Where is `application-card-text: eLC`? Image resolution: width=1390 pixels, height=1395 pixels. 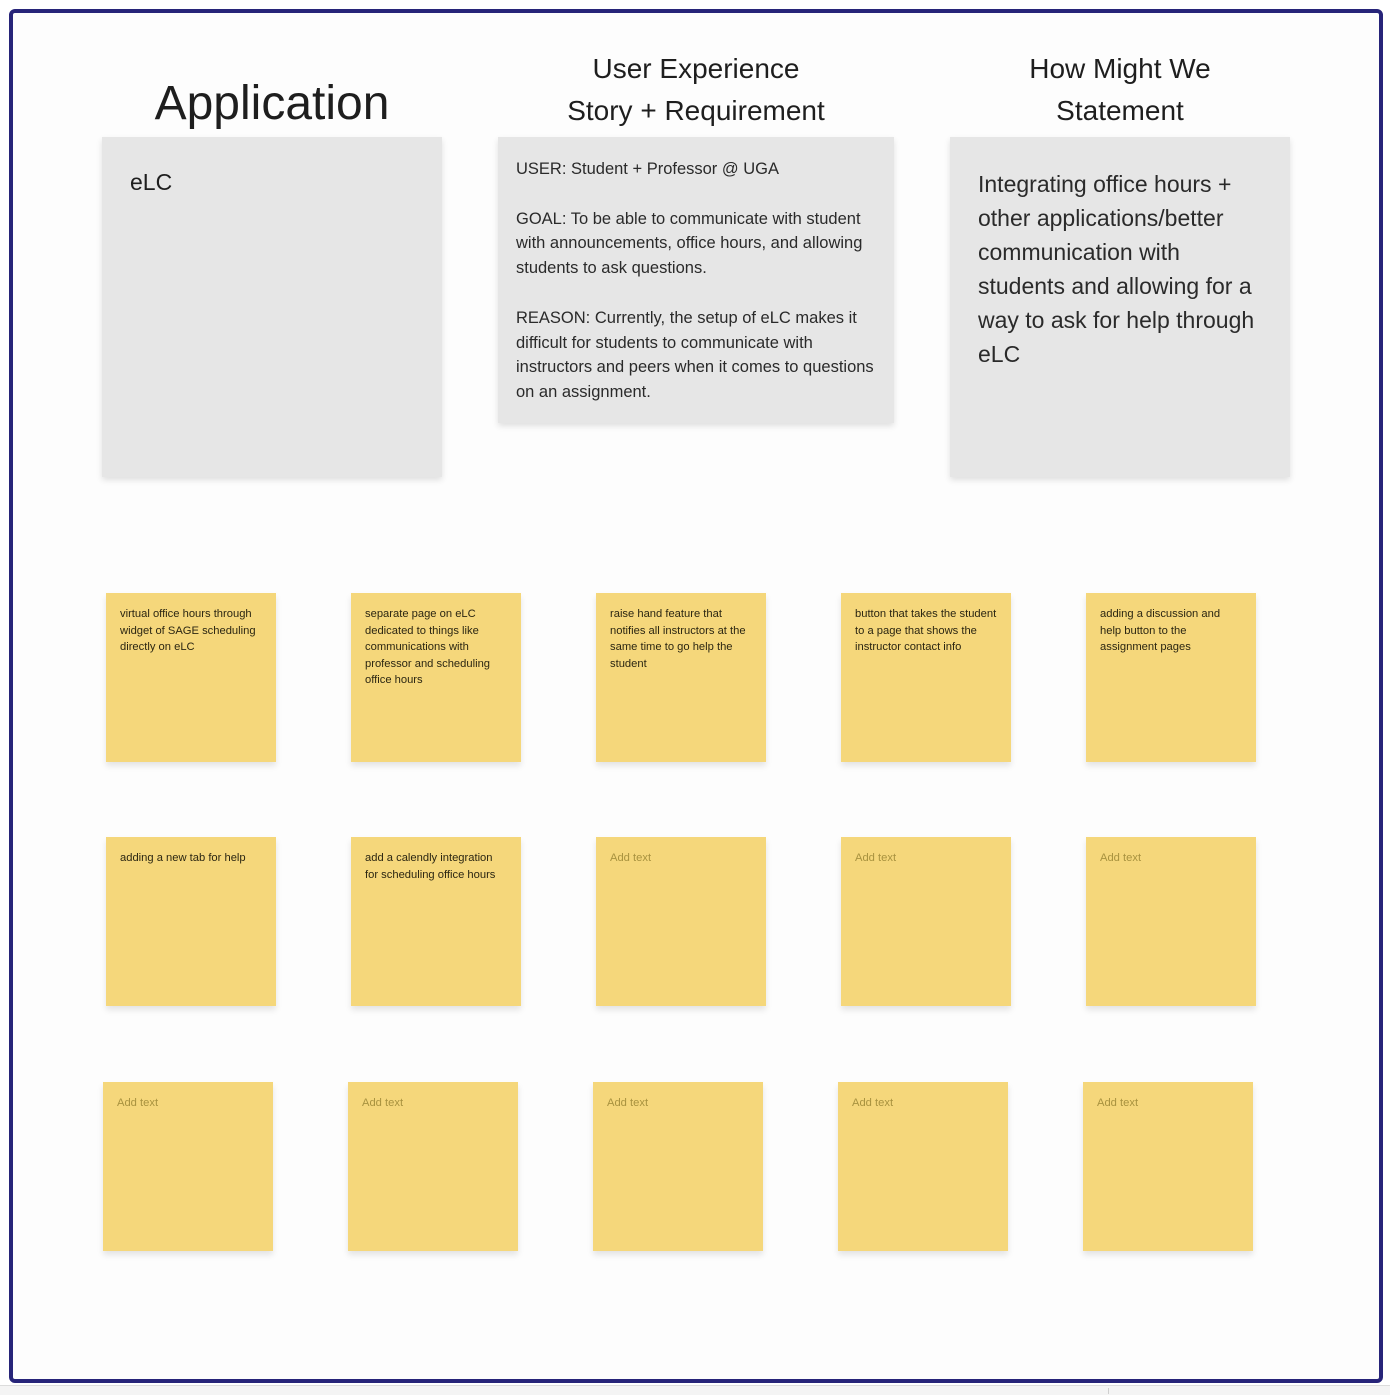
application-card-text: eLC is located at coordinates (151, 182).